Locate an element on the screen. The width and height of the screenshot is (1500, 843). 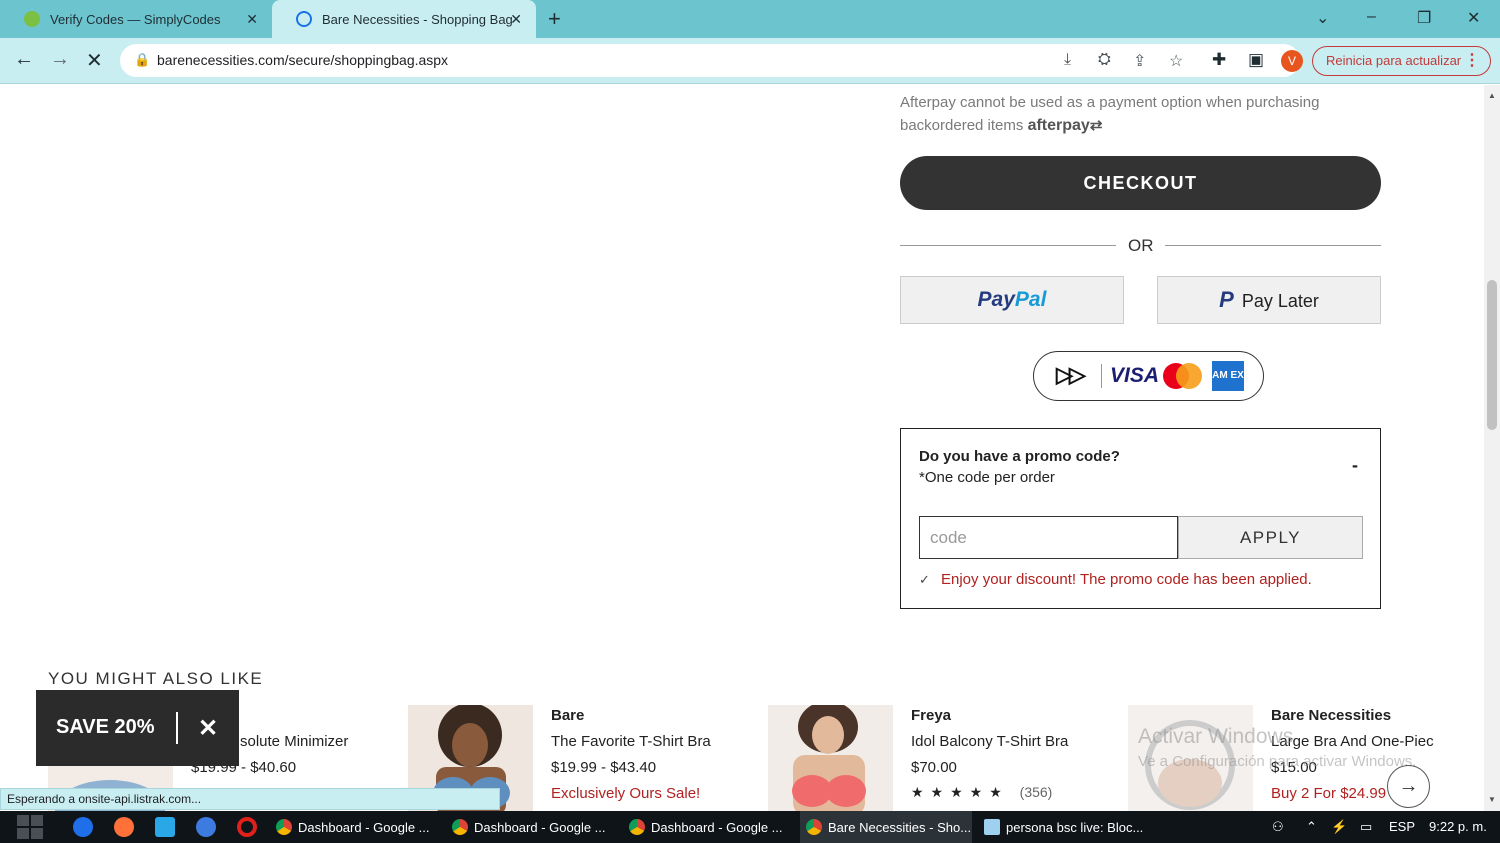
share-icon: ⇪ is located at coordinates (1139, 61).